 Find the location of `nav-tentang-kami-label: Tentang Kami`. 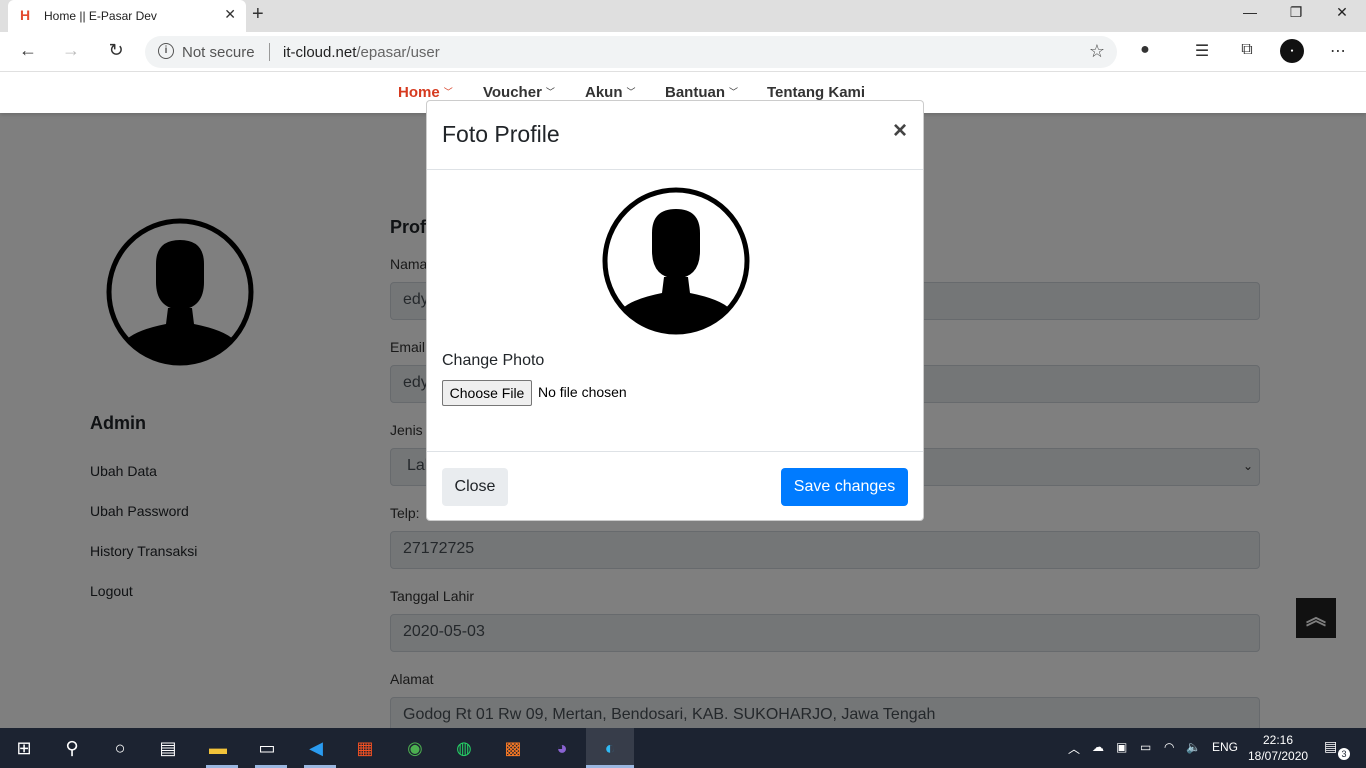

nav-tentang-kami-label: Tentang Kami is located at coordinates (816, 92).